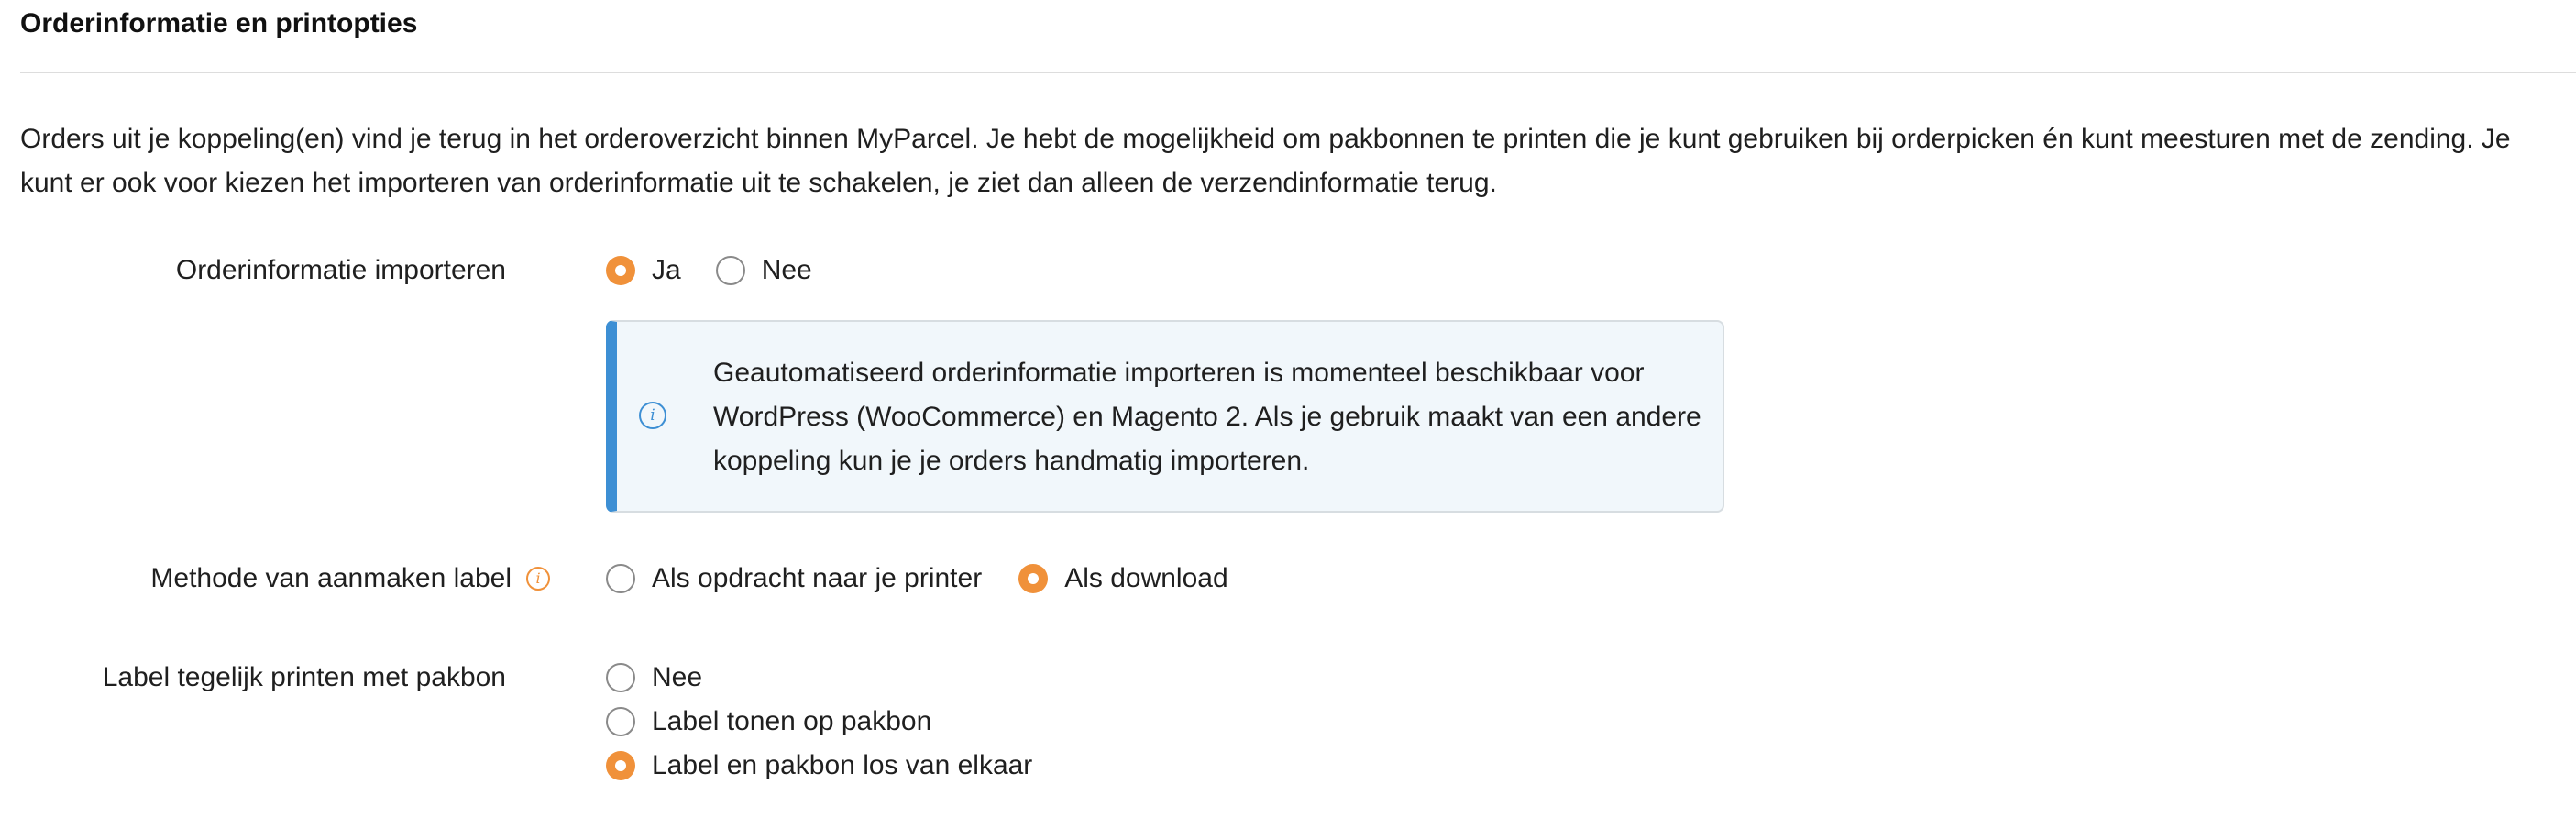 This screenshot has height=818, width=2576. What do you see at coordinates (792, 721) in the screenshot?
I see `radio-label: Label tonen op pakbon` at bounding box center [792, 721].